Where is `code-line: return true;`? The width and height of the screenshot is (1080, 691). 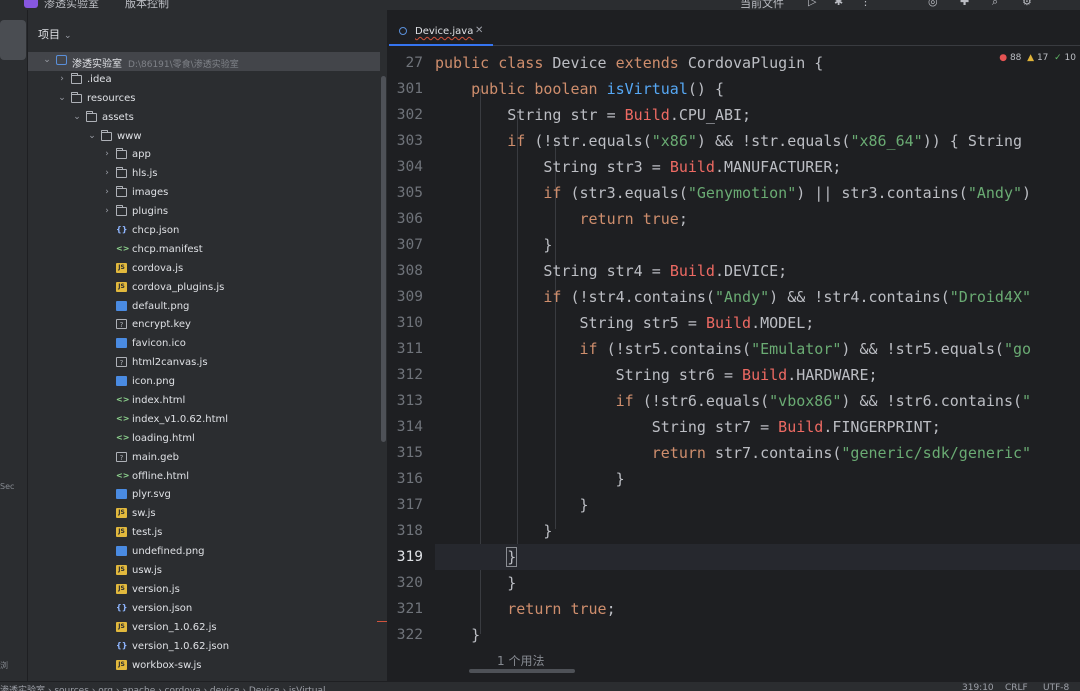
code-line: return true; is located at coordinates (633, 219).